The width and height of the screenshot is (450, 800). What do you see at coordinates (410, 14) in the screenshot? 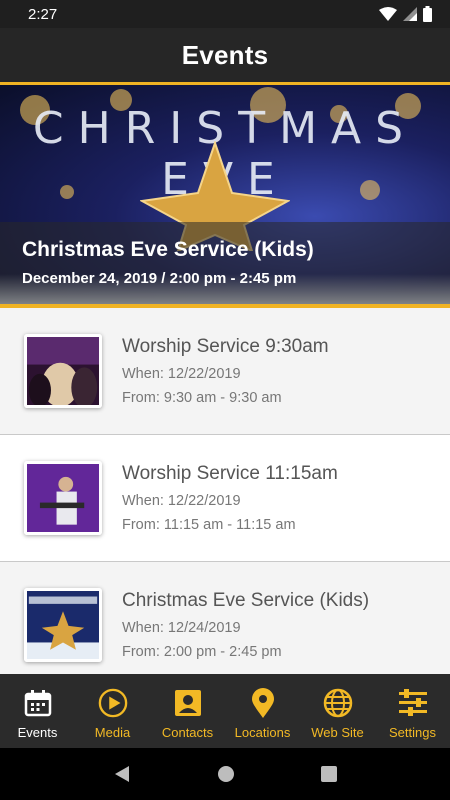
I see `signal-icon` at bounding box center [410, 14].